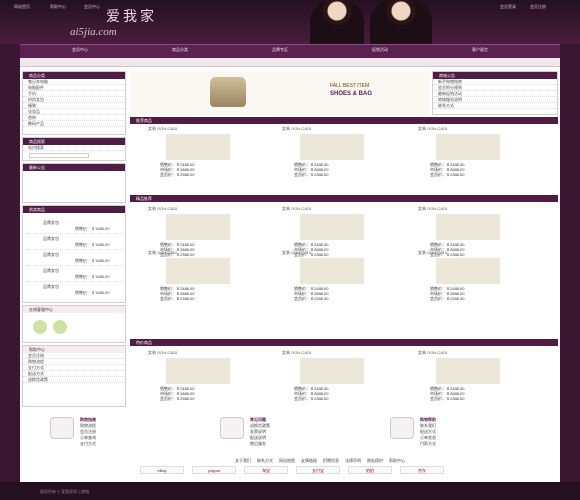  What do you see at coordinates (243, 460) in the screenshot?
I see `footer-bottom-link: 关于我们` at bounding box center [243, 460].